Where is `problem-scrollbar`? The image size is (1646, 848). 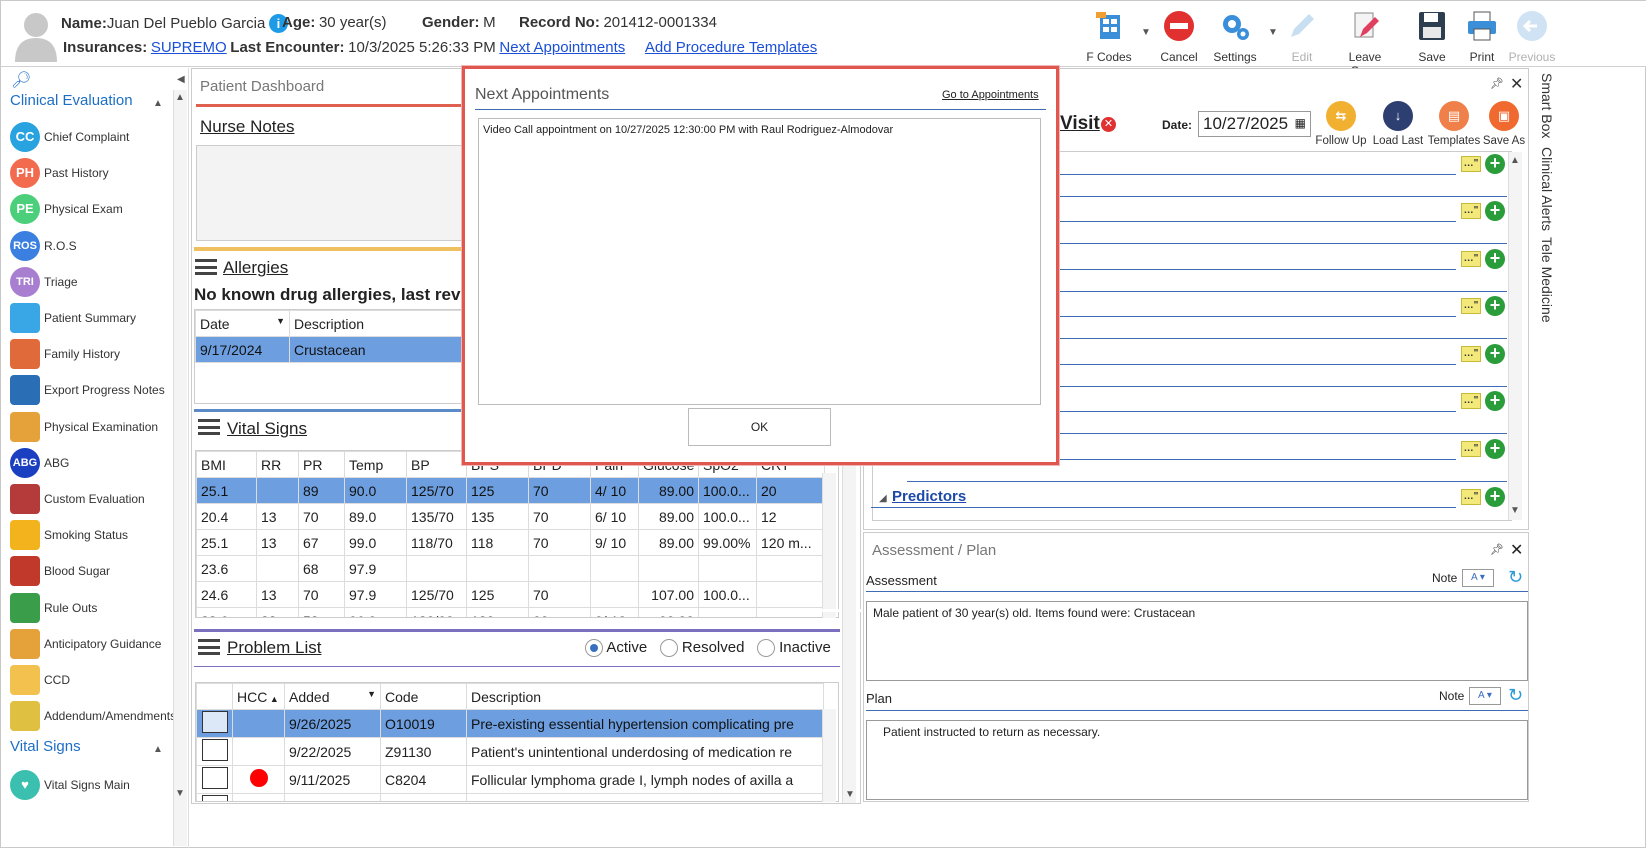 problem-scrollbar is located at coordinates (829, 755).